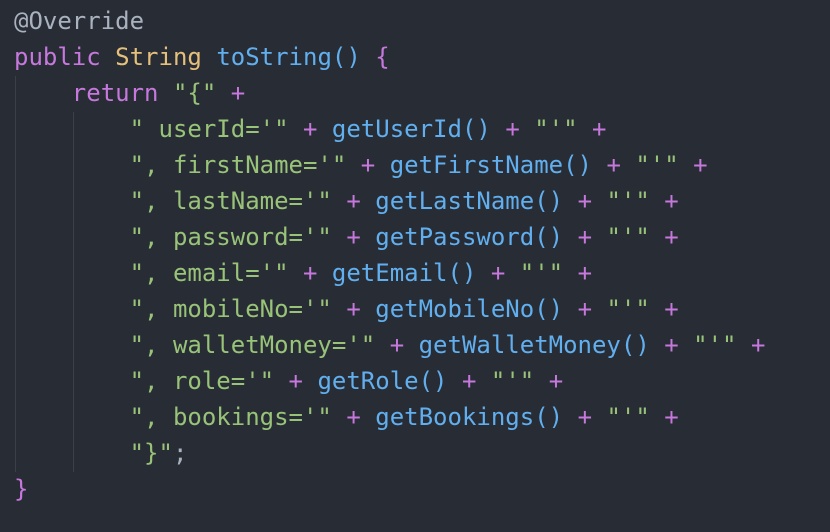  I want to click on code-token: }, so click(21, 489).